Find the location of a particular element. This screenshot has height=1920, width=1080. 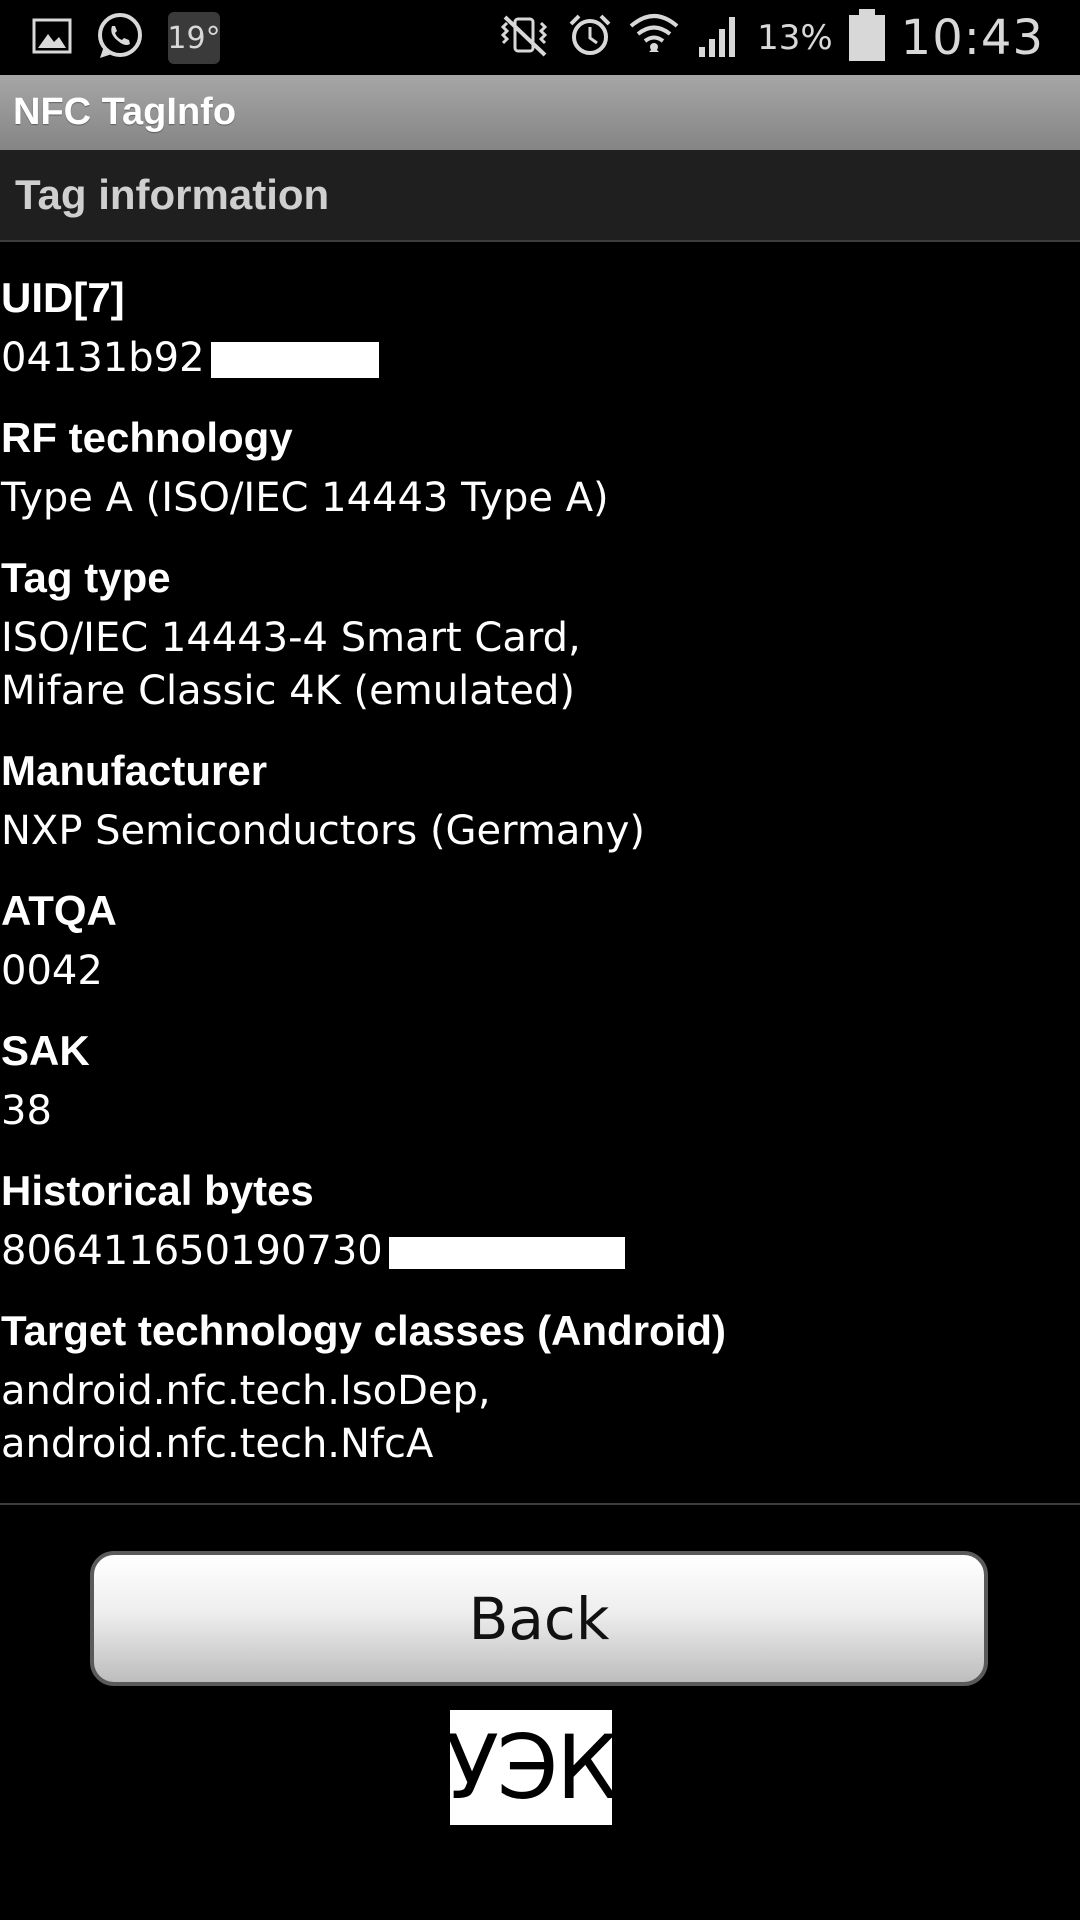

field-value: 806411650190730 is located at coordinates (540, 1251).